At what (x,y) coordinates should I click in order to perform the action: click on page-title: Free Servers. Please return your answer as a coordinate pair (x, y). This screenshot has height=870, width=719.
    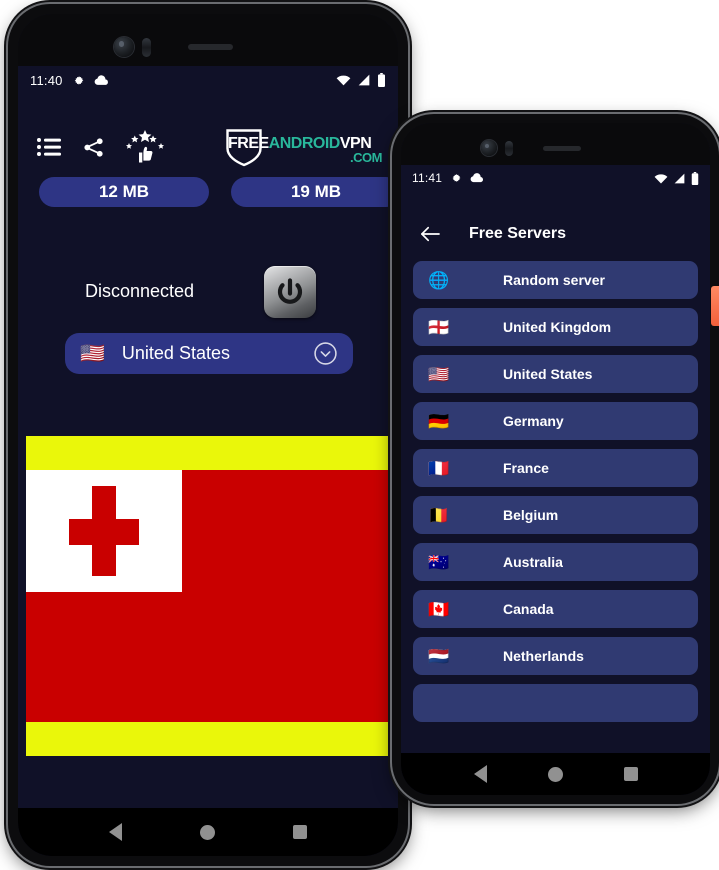
    Looking at the image, I should click on (517, 233).